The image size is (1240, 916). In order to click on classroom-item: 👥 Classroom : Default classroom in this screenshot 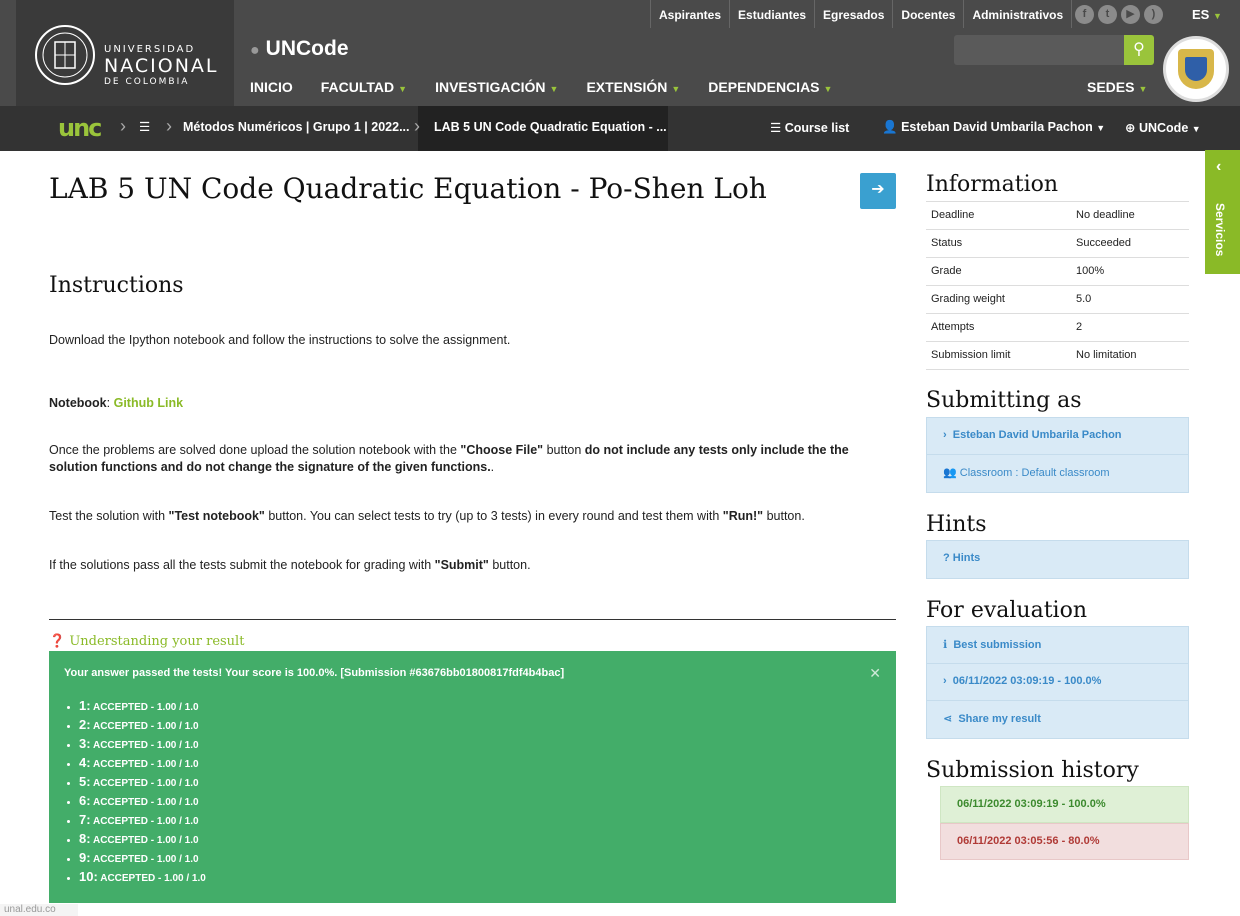, I will do `click(1057, 473)`.